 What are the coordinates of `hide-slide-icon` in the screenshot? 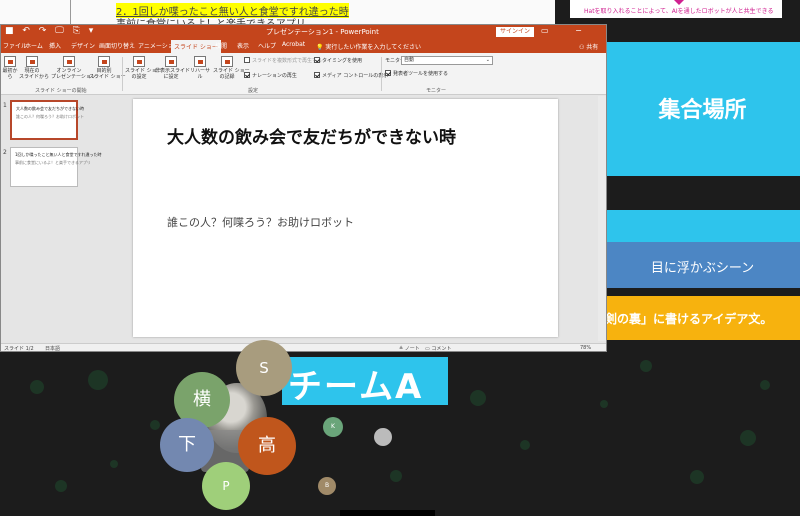 It's located at (171, 61).